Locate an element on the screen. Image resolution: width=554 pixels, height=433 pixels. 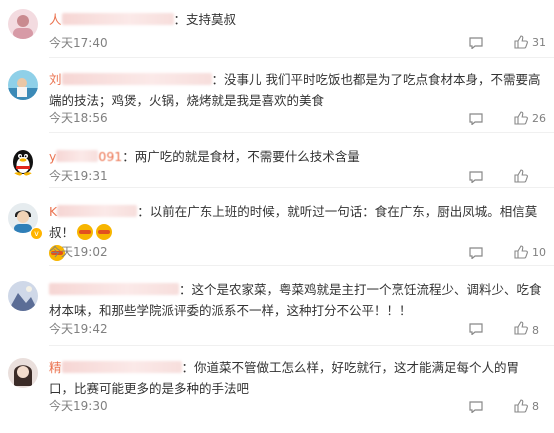
username-link: 人 is located at coordinates (111, 19).